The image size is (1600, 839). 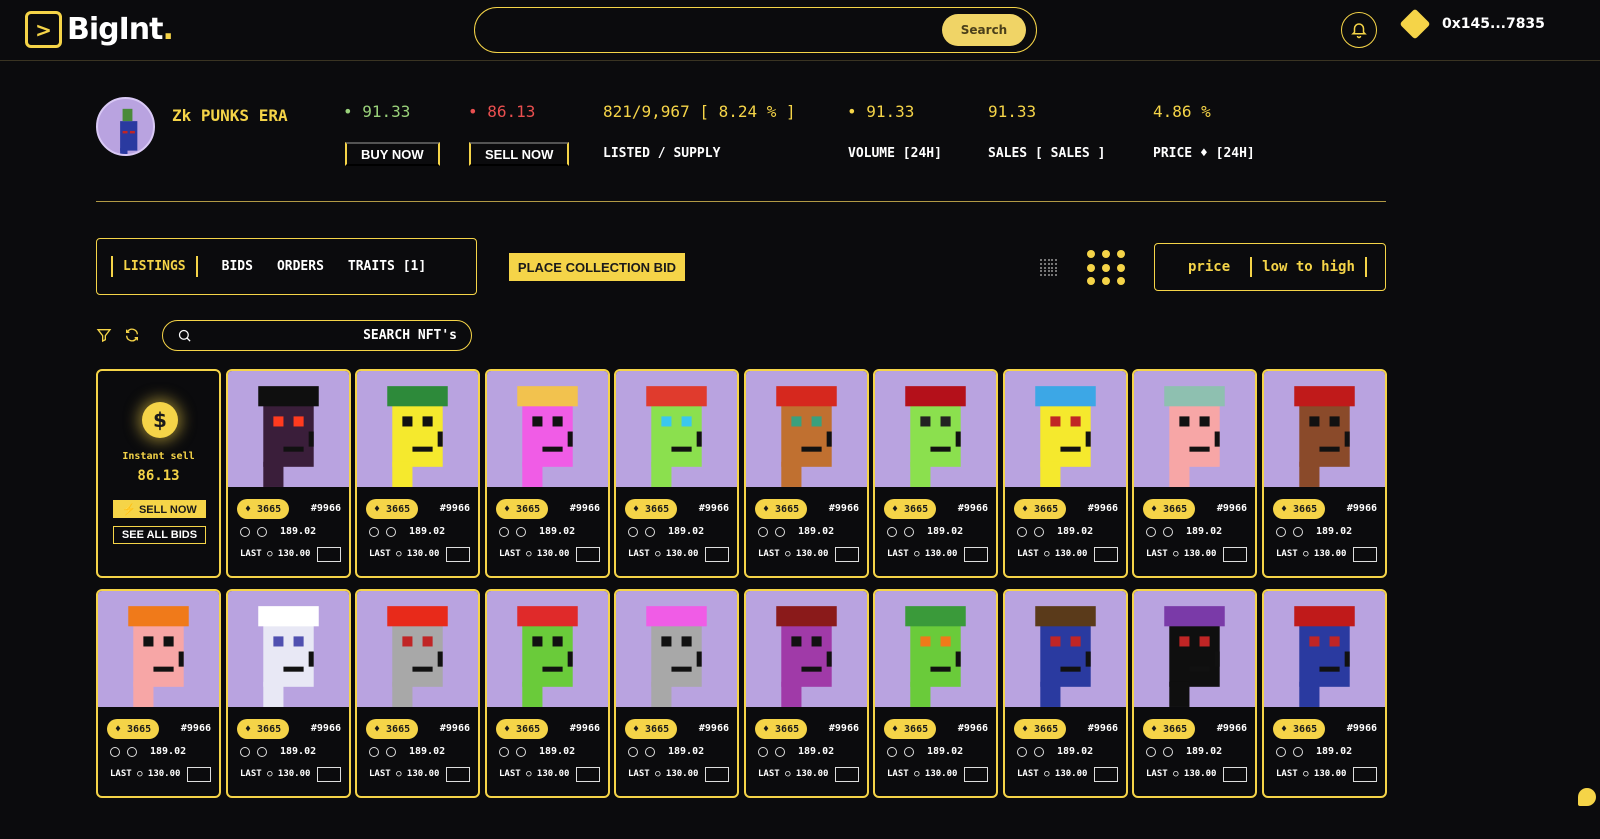 What do you see at coordinates (132, 335) in the screenshot?
I see `refresh-icon` at bounding box center [132, 335].